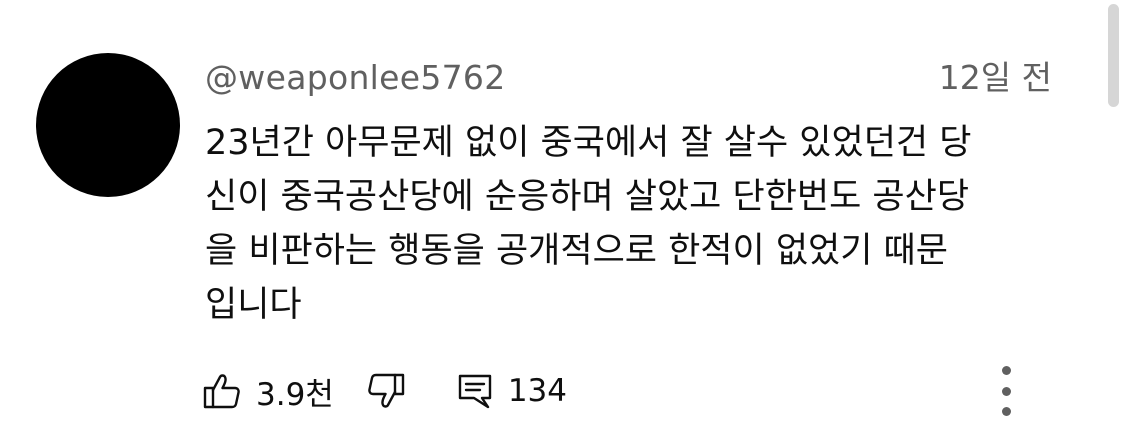  Describe the element at coordinates (355, 78) in the screenshot. I see `comment-author: @weaponlee5762` at that location.